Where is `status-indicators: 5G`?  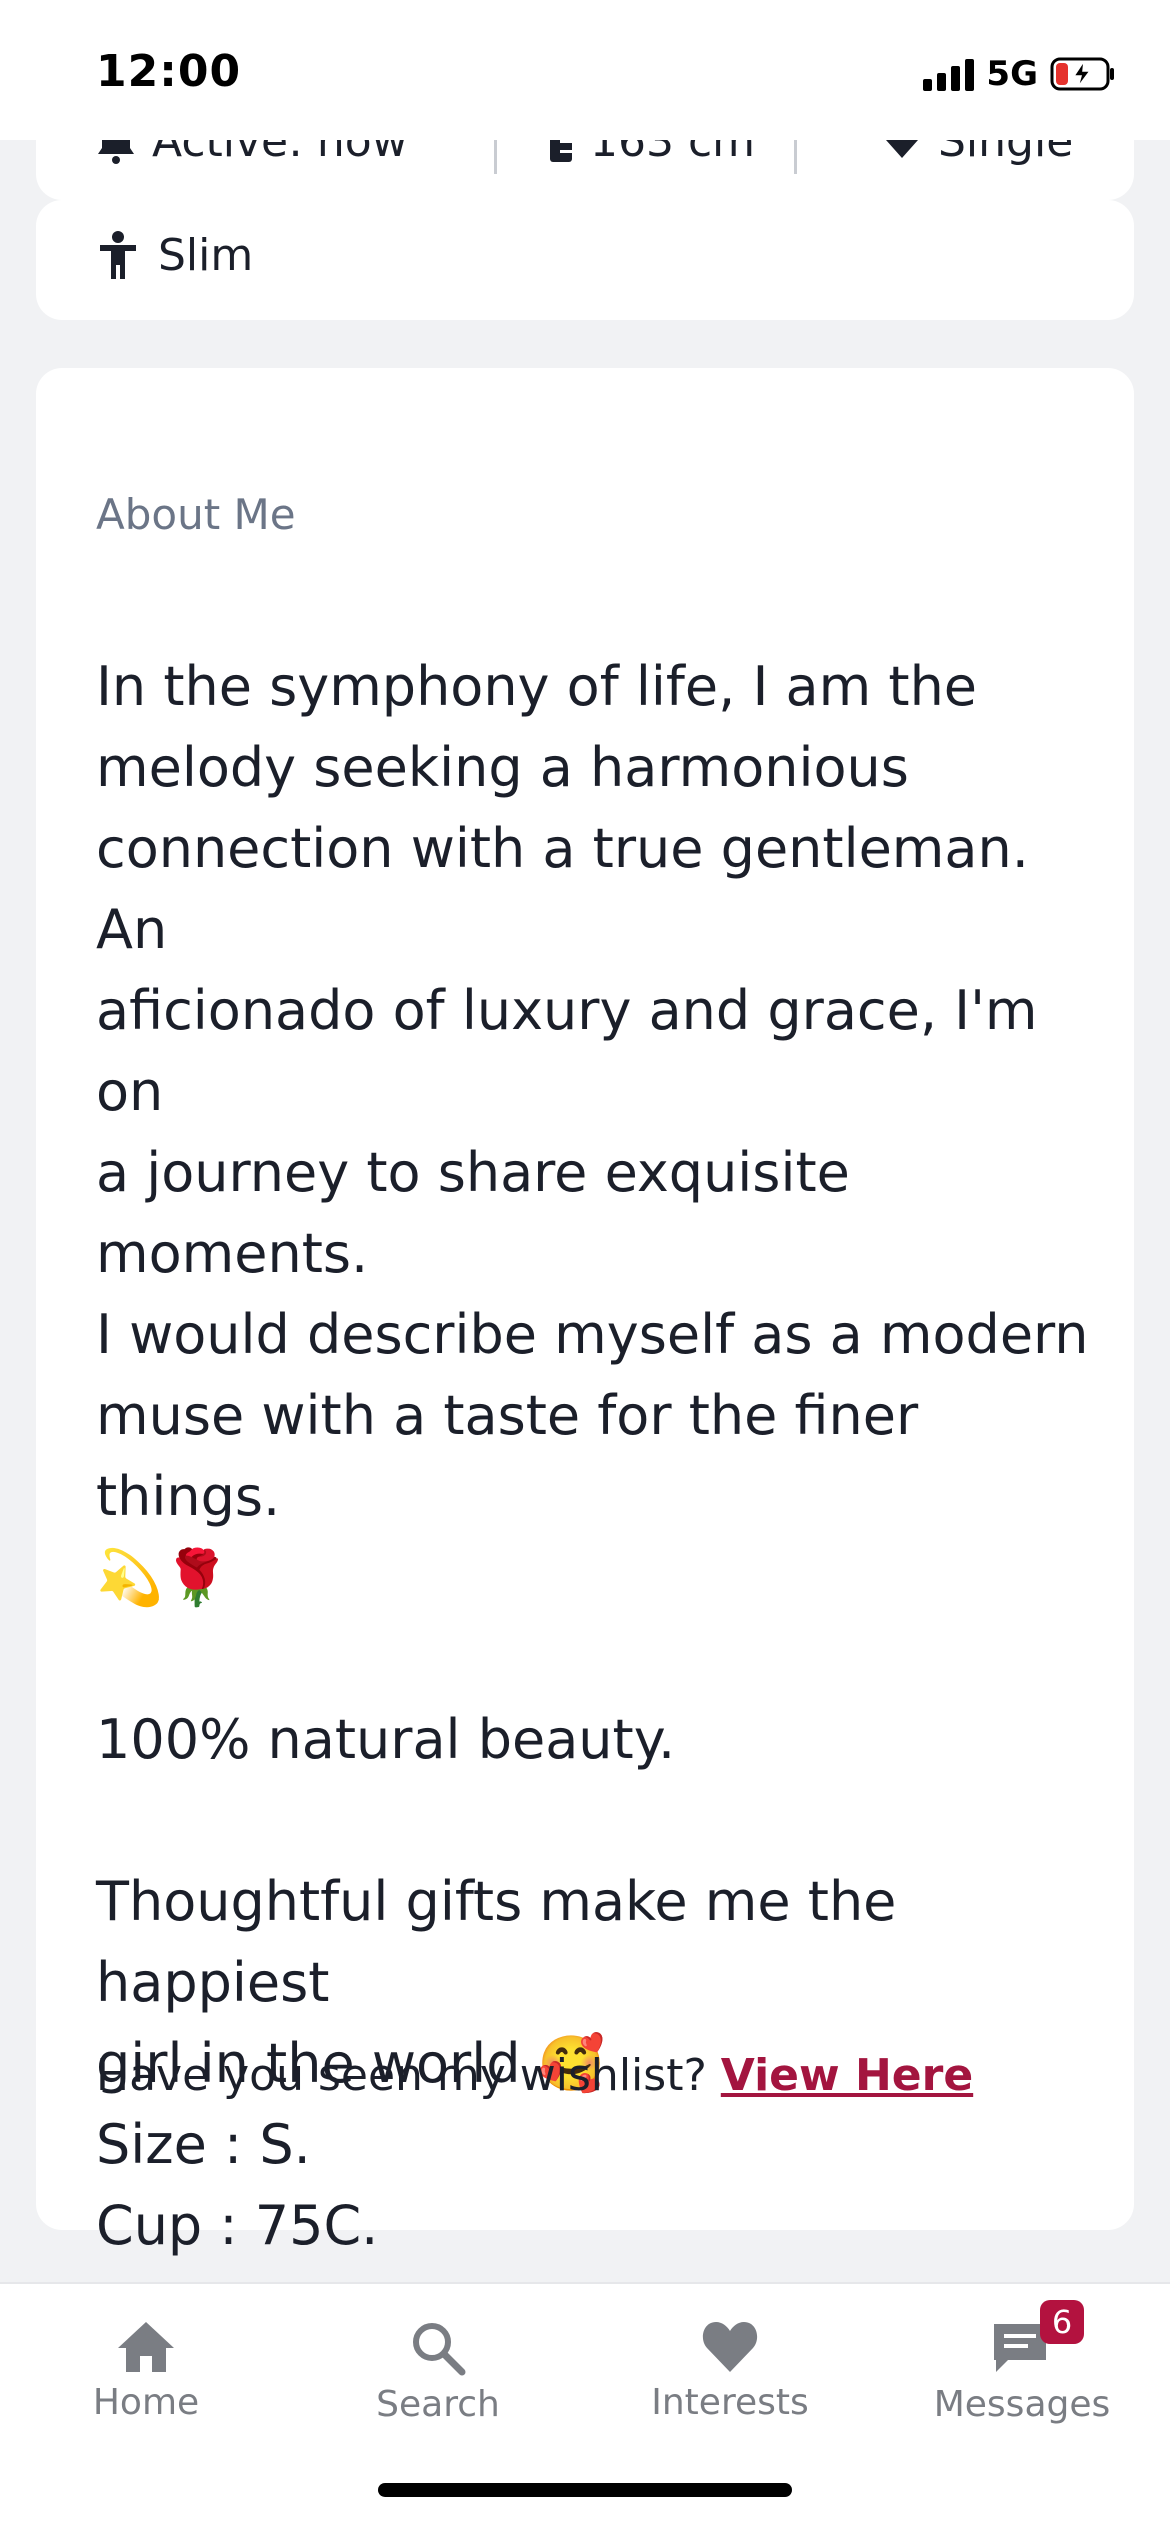
status-indicators: 5G is located at coordinates (1019, 74).